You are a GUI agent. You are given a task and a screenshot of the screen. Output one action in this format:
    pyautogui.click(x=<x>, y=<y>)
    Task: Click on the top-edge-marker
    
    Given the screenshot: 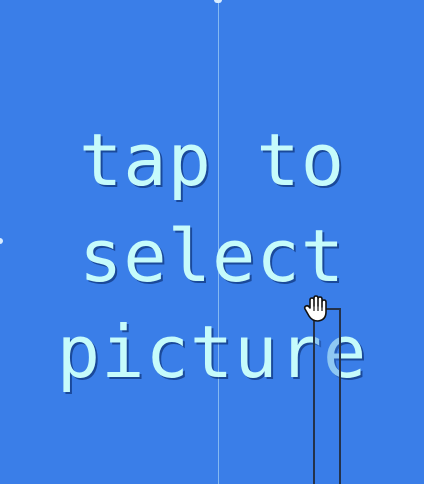 What is the action you would take?
    pyautogui.click(x=218, y=1)
    